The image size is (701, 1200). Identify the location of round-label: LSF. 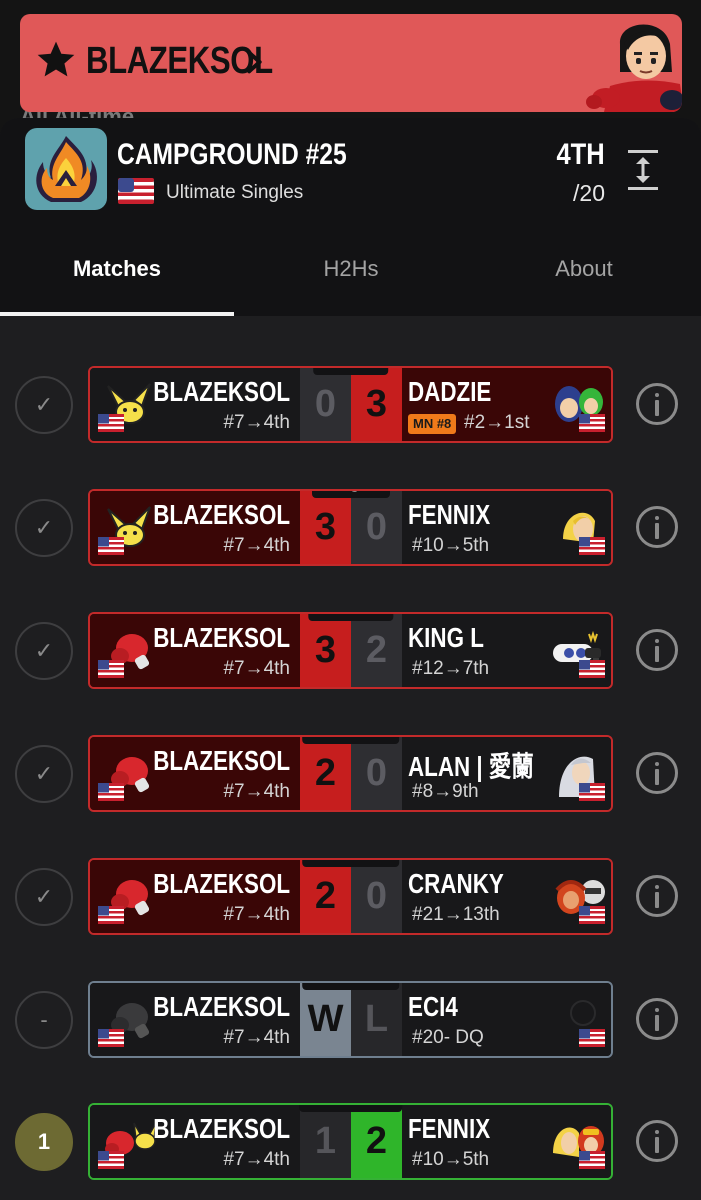
(350, 371).